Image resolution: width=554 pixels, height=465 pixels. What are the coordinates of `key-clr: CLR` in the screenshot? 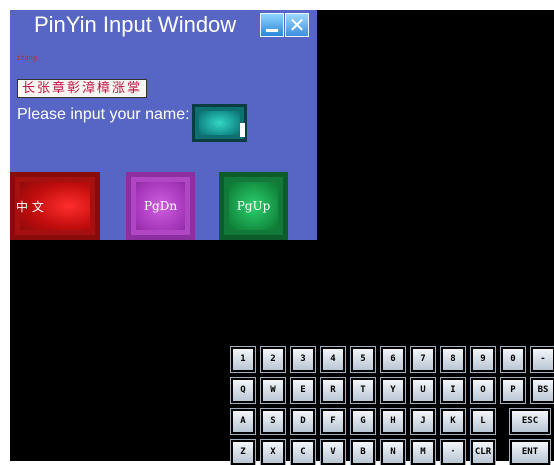 It's located at (483, 452).